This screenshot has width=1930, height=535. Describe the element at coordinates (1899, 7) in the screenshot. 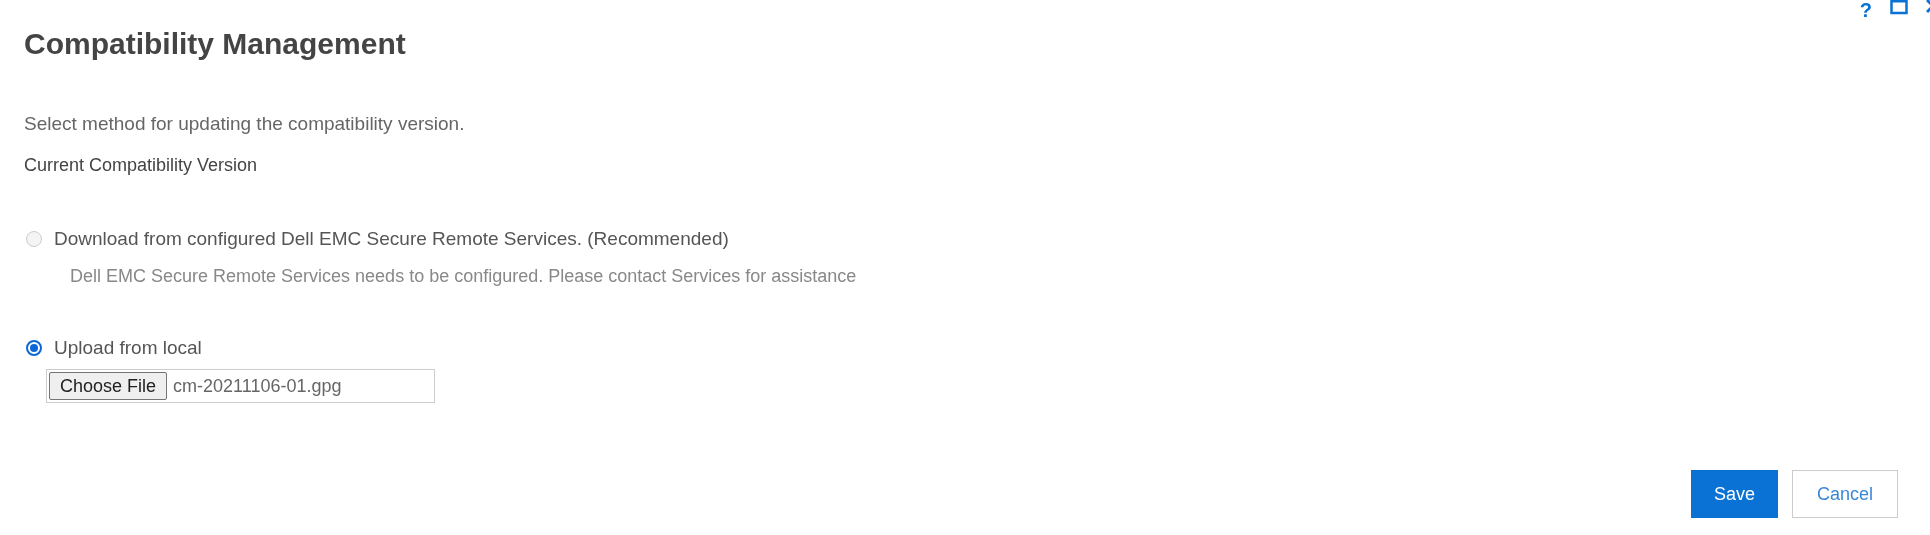

I see `maximize-icon` at that location.